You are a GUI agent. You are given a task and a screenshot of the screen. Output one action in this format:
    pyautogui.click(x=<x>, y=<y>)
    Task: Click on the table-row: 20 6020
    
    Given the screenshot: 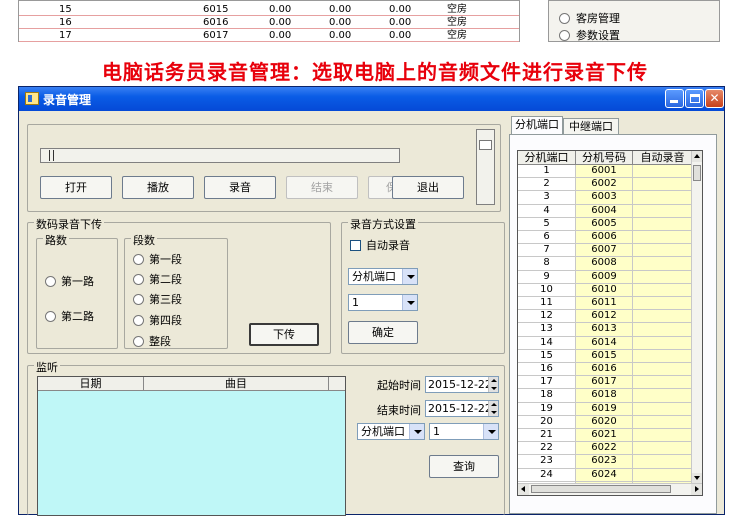 What is the action you would take?
    pyautogui.click(x=605, y=422)
    